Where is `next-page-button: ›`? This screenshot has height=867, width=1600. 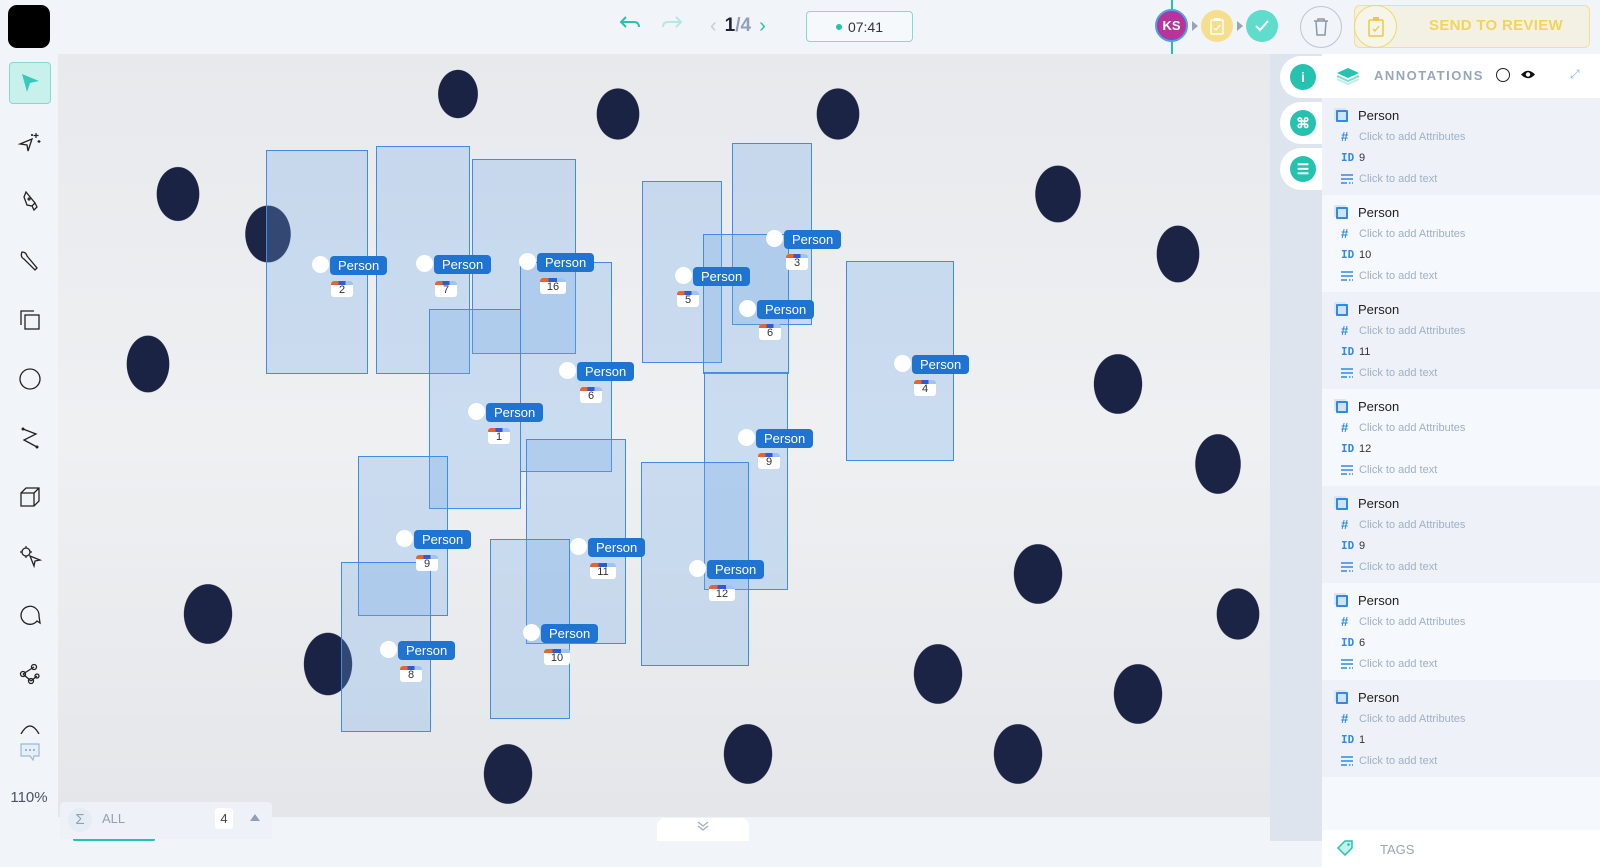 next-page-button: › is located at coordinates (762, 26).